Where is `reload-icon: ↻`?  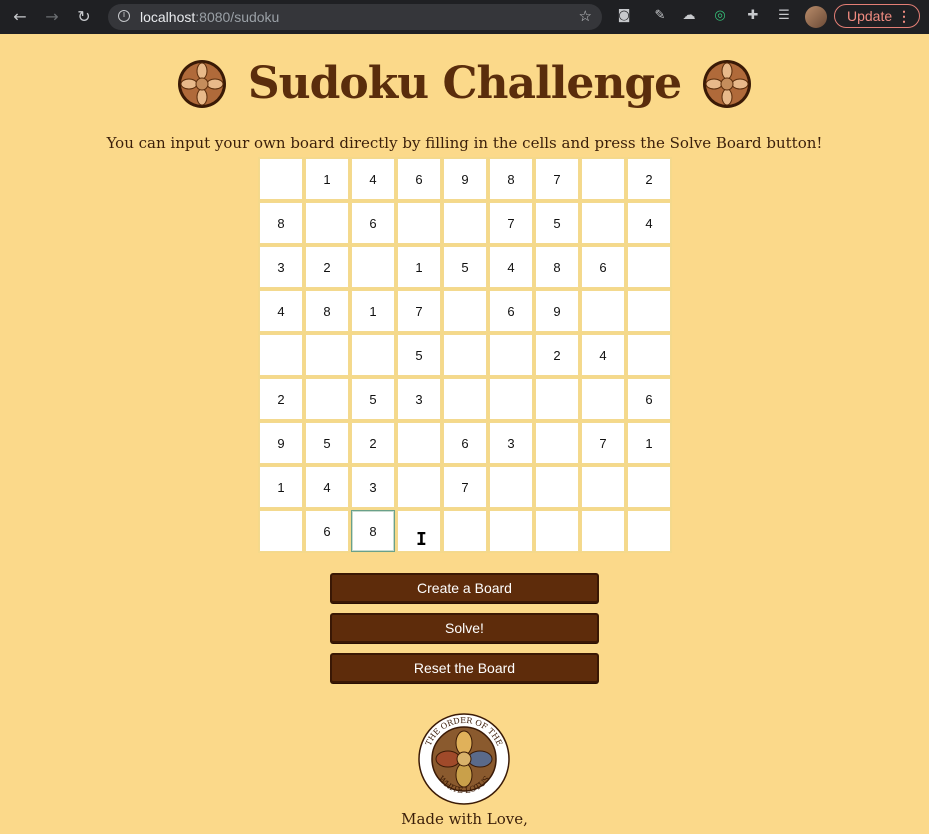
reload-icon: ↻ is located at coordinates (84, 17).